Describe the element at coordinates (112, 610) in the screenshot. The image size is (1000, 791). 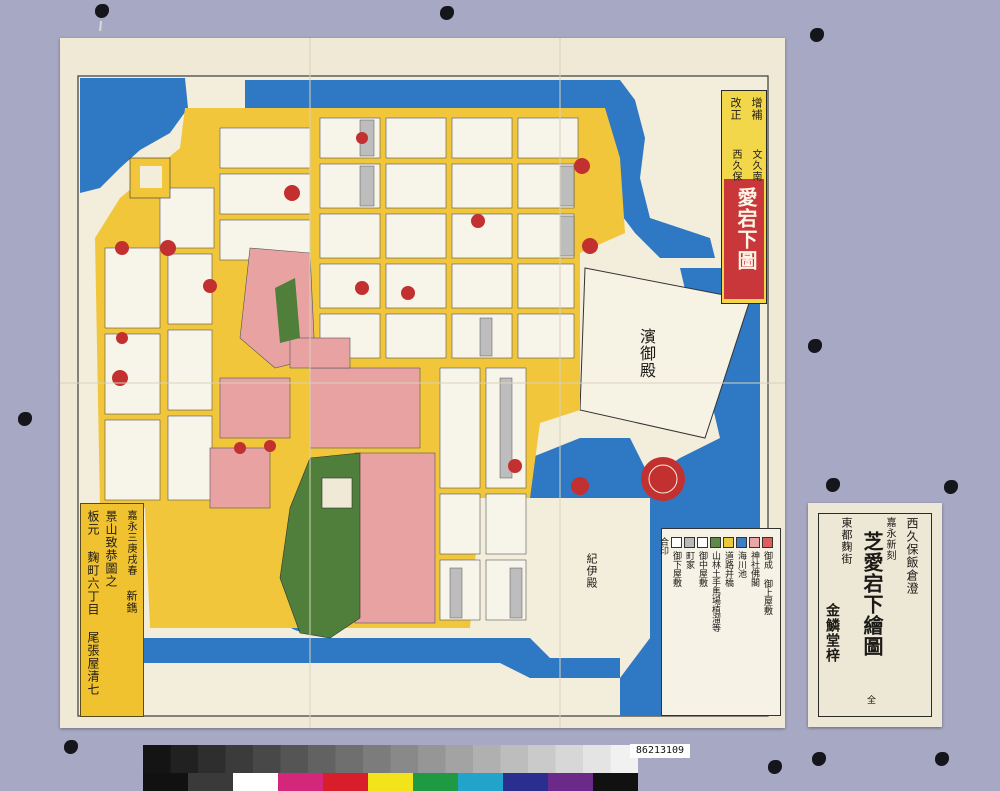
I see `publisher-panel: 嘉永三庚戌春 新鐫 景山致恭圖之 板元 麴町六丁目 尾張屋清七` at that location.